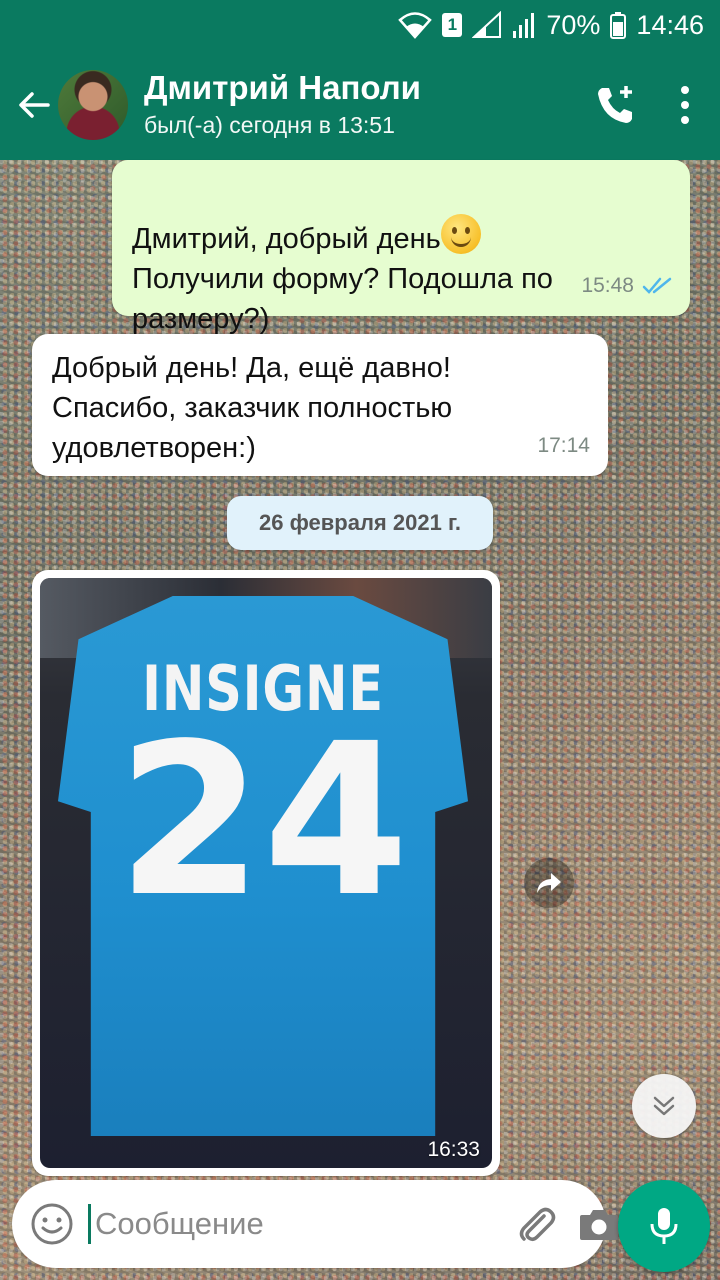 This screenshot has width=720, height=1280. What do you see at coordinates (291, 1224) in the screenshot?
I see `message-input` at bounding box center [291, 1224].